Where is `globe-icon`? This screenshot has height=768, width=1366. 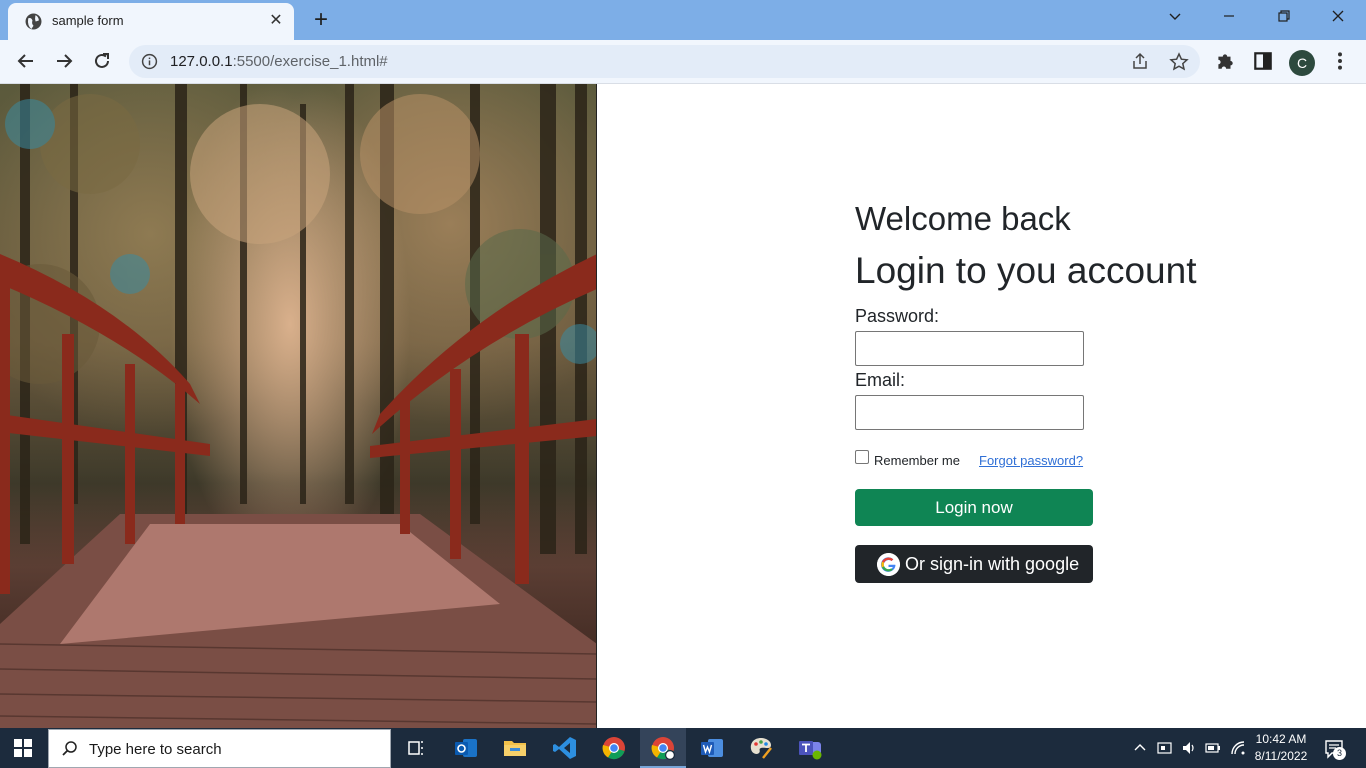
globe-icon is located at coordinates (33, 21).